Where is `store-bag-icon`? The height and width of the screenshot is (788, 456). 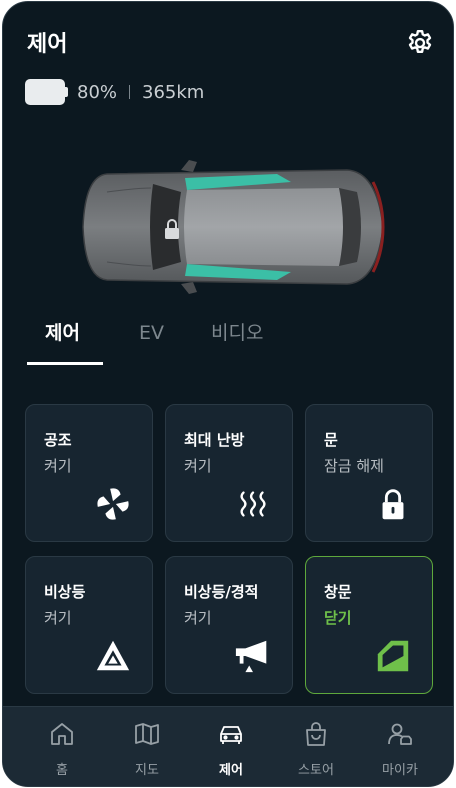 store-bag-icon is located at coordinates (316, 734).